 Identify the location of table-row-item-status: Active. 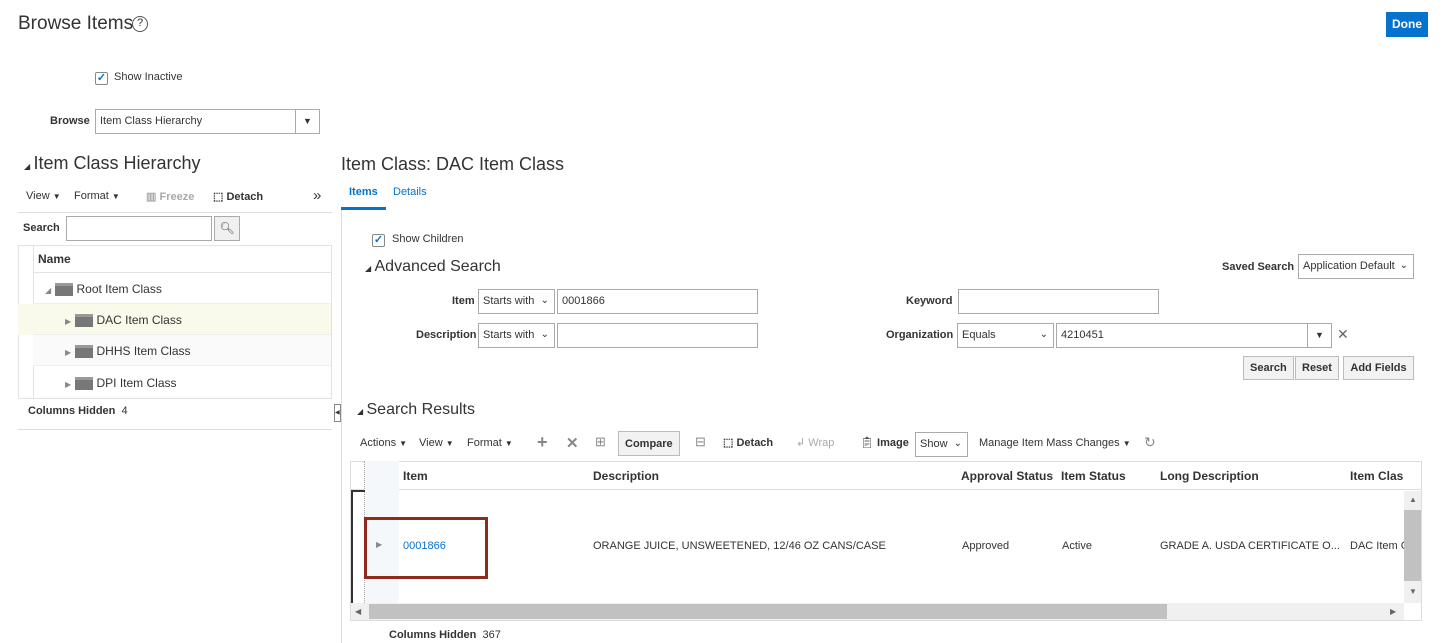
(1077, 546).